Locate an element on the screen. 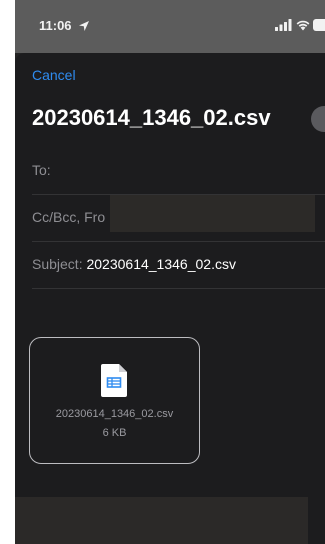 Image resolution: width=325 pixels, height=544 pixels. cc-bcc-from-field: Cc/Bcc, Fro is located at coordinates (178, 218).